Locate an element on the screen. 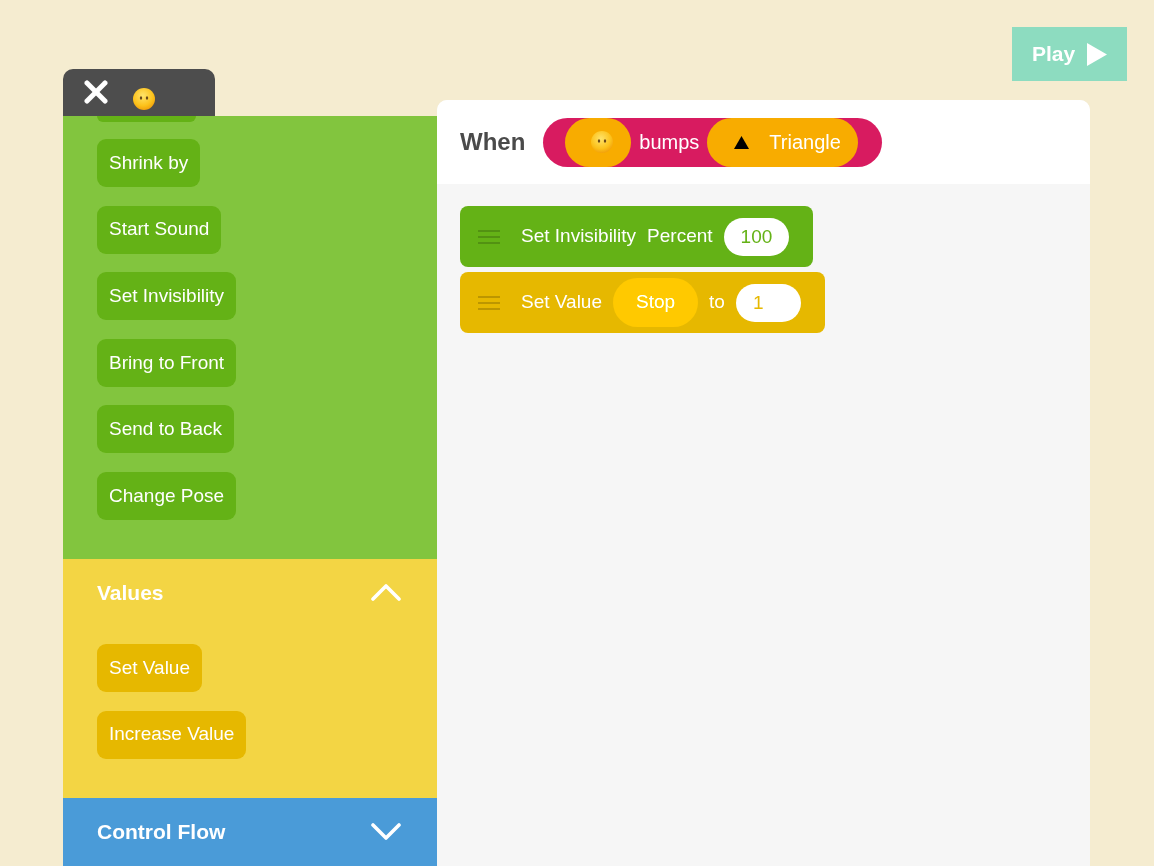 The width and height of the screenshot is (1154, 866). palette-block: Set Value is located at coordinates (149, 667).